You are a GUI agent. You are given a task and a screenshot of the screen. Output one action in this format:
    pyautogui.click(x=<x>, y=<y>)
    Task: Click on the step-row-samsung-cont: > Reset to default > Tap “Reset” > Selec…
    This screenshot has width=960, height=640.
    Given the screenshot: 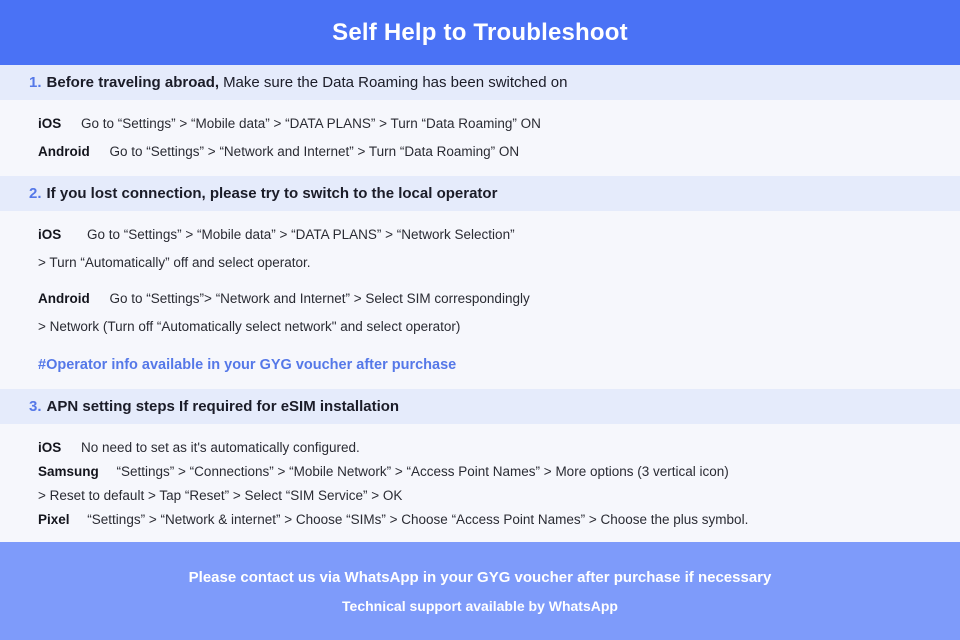 What is the action you would take?
    pyautogui.click(x=480, y=496)
    